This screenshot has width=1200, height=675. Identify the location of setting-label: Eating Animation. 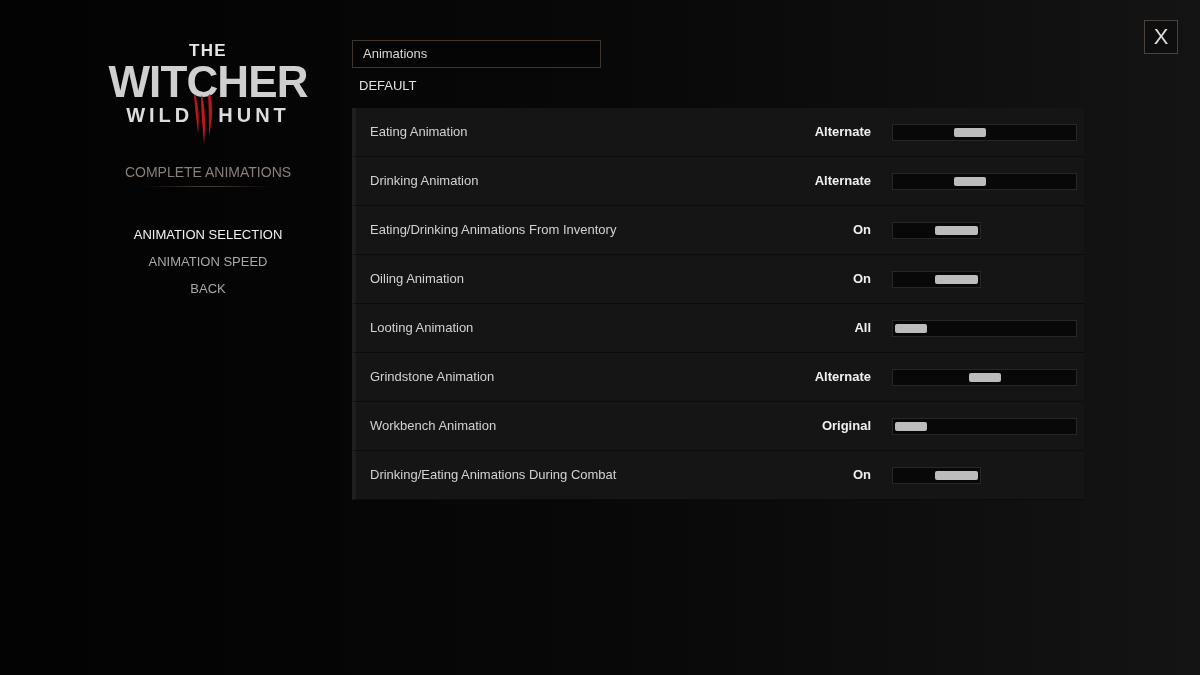
(419, 132).